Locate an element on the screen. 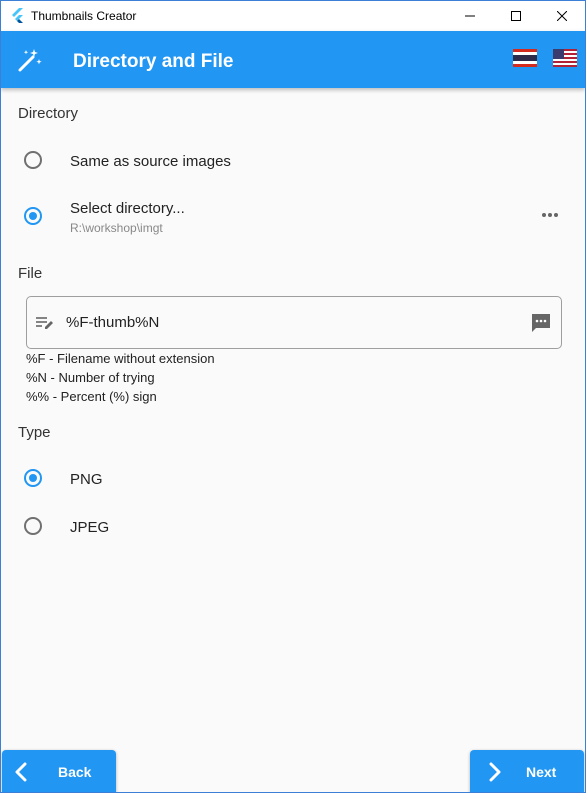 The image size is (586, 793). chevron-right-icon is located at coordinates (495, 772).